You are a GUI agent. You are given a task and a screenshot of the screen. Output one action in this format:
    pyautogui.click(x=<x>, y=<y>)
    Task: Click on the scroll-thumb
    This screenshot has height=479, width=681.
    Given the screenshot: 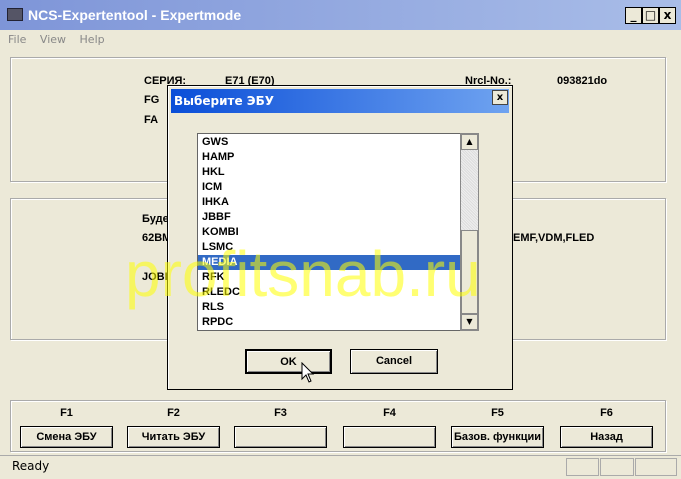 What is the action you would take?
    pyautogui.click(x=469, y=272)
    